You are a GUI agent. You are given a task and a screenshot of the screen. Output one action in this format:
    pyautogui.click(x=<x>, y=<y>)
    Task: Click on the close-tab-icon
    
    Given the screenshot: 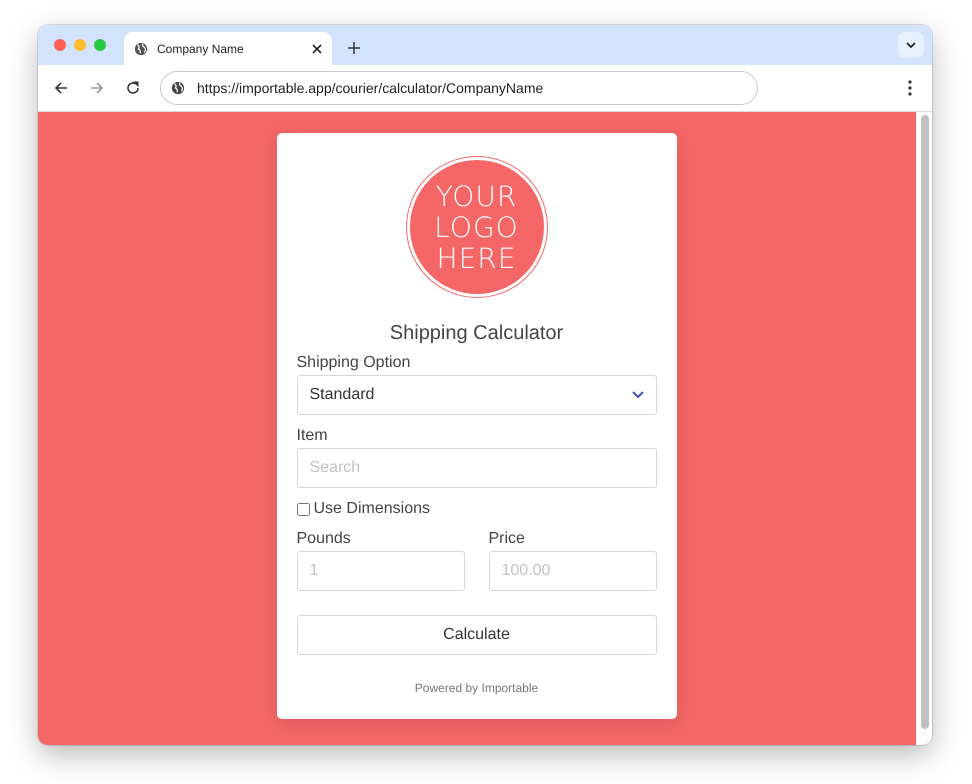 What is the action you would take?
    pyautogui.click(x=317, y=49)
    